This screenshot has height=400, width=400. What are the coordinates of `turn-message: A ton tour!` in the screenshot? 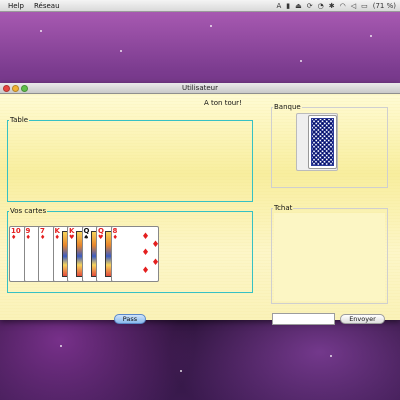 It's located at (223, 103).